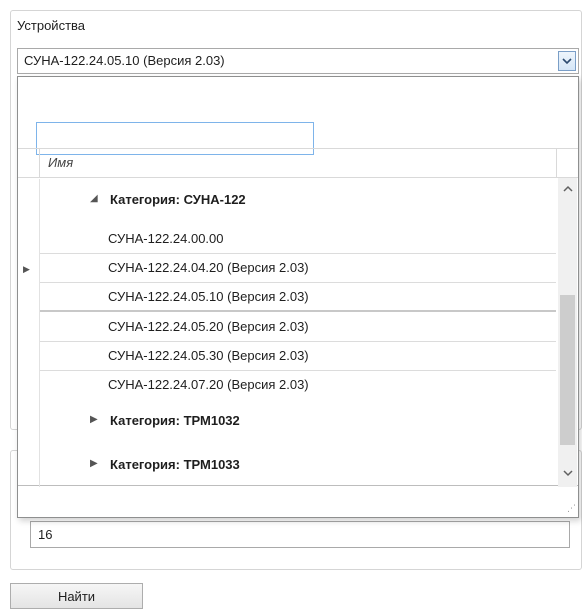 Image resolution: width=582 pixels, height=609 pixels. I want to click on list-item-label: СУНА-122.24.05.10 (Версия 2.03), so click(208, 296).